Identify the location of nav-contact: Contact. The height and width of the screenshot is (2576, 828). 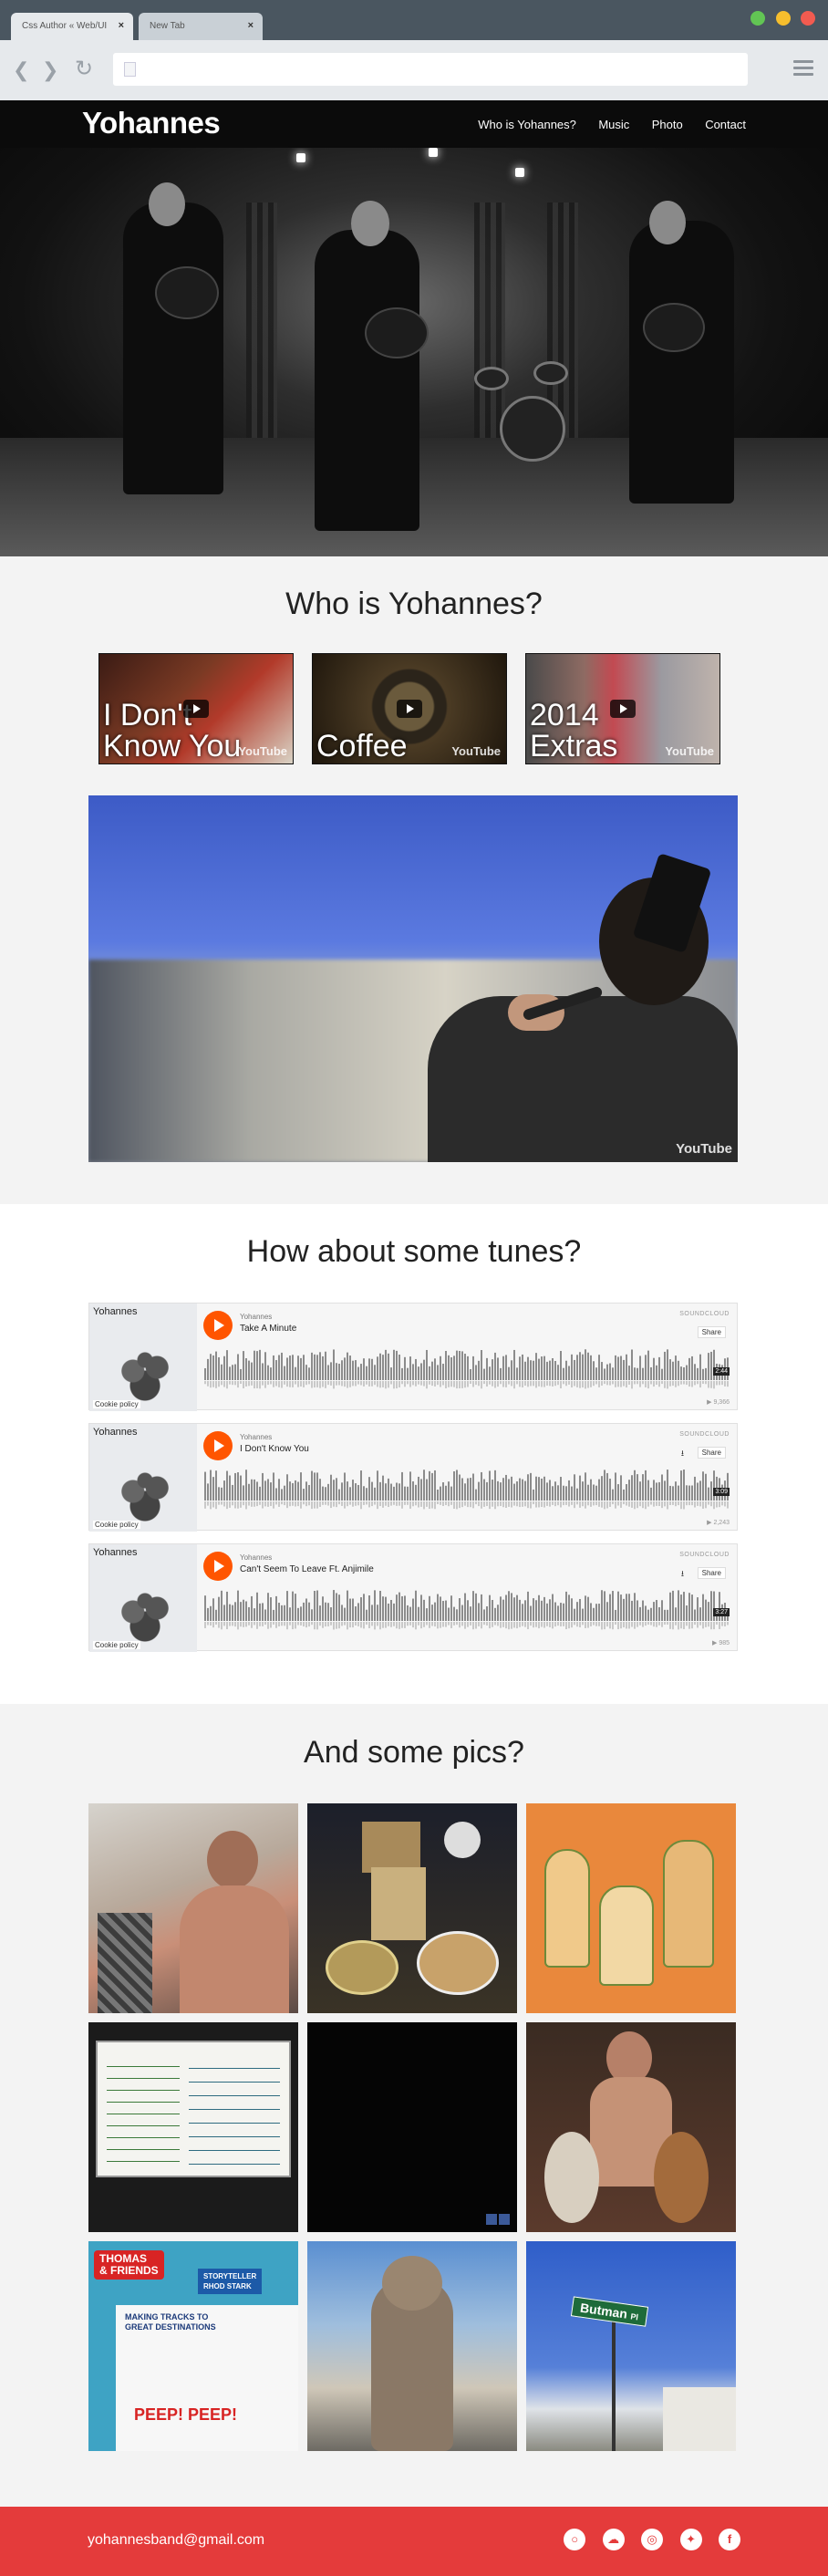
(725, 124).